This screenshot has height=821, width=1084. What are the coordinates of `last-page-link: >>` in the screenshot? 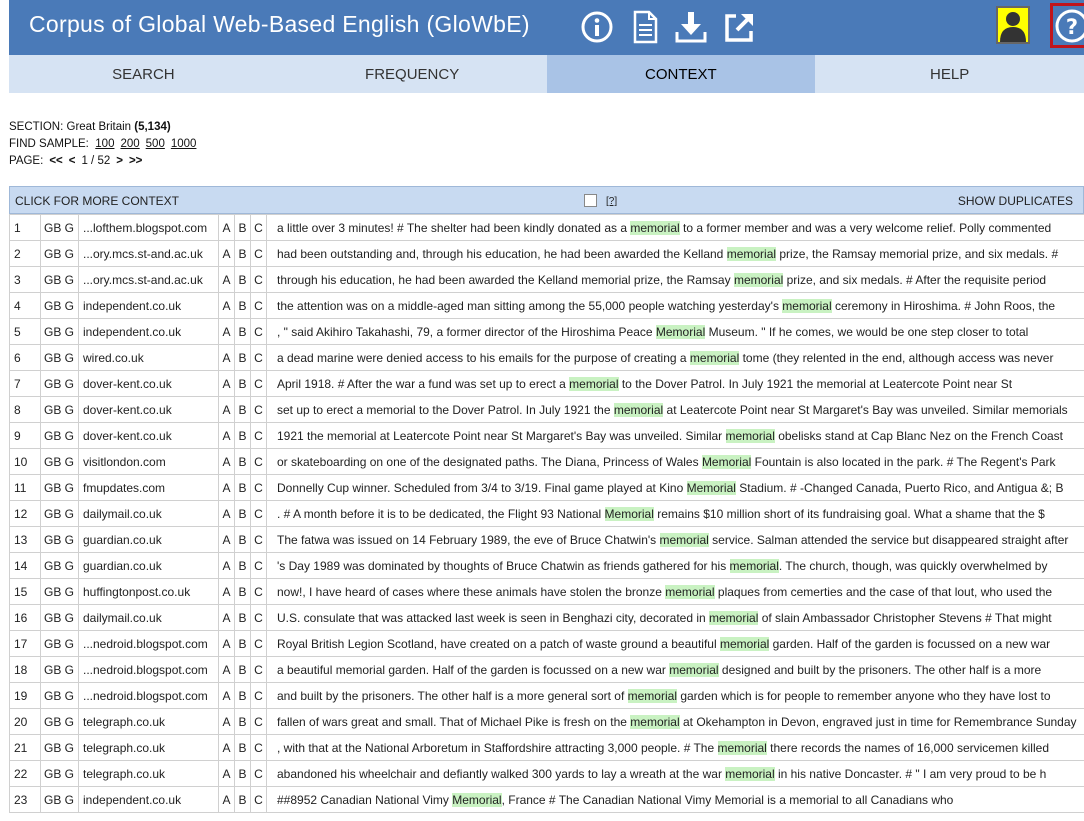 It's located at (135, 161).